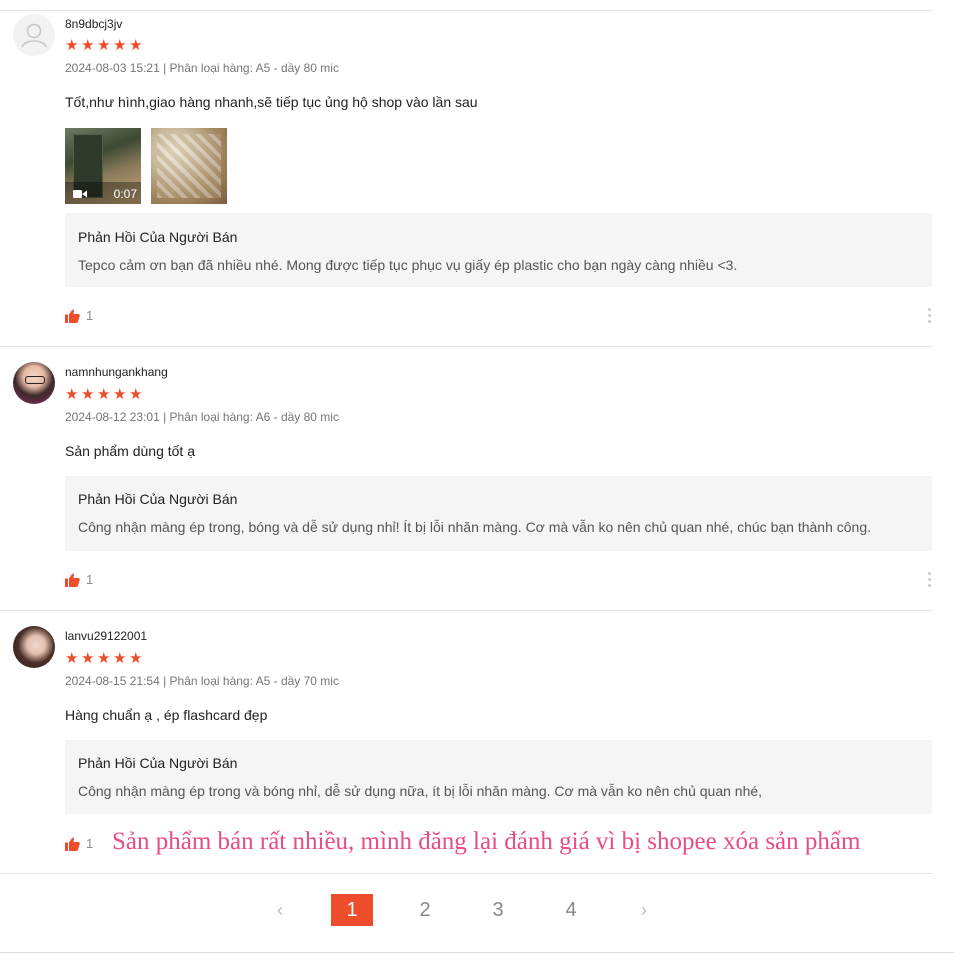 Image resolution: width=954 pixels, height=954 pixels. Describe the element at coordinates (425, 910) in the screenshot. I see `page-2-button: 2` at that location.